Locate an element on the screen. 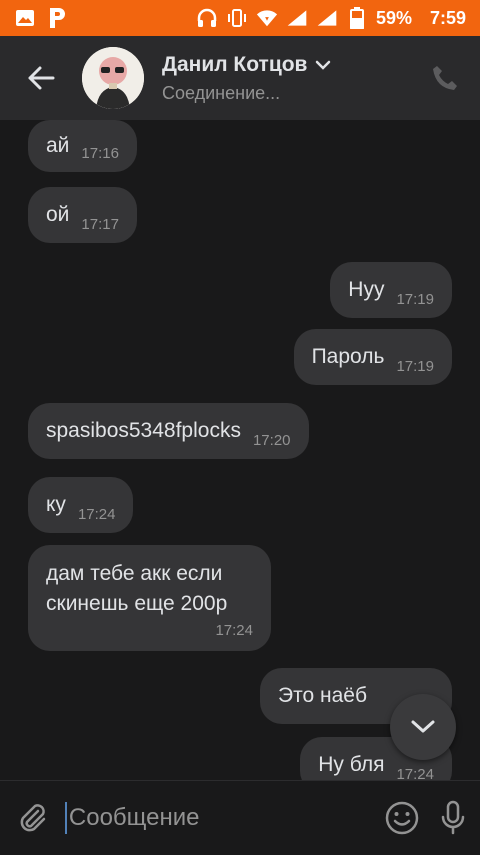 Image resolution: width=480 pixels, height=855 pixels. avatar is located at coordinates (113, 78).